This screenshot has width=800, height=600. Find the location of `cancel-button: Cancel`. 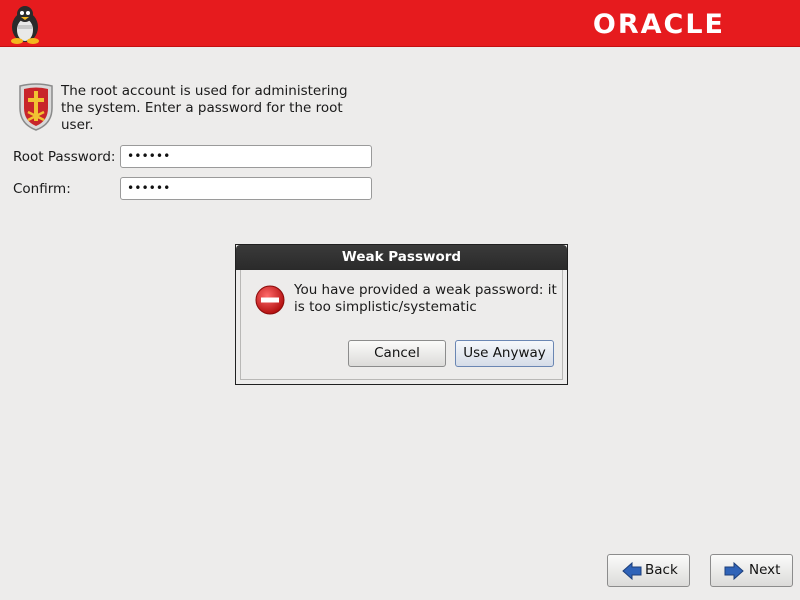

cancel-button: Cancel is located at coordinates (397, 353).